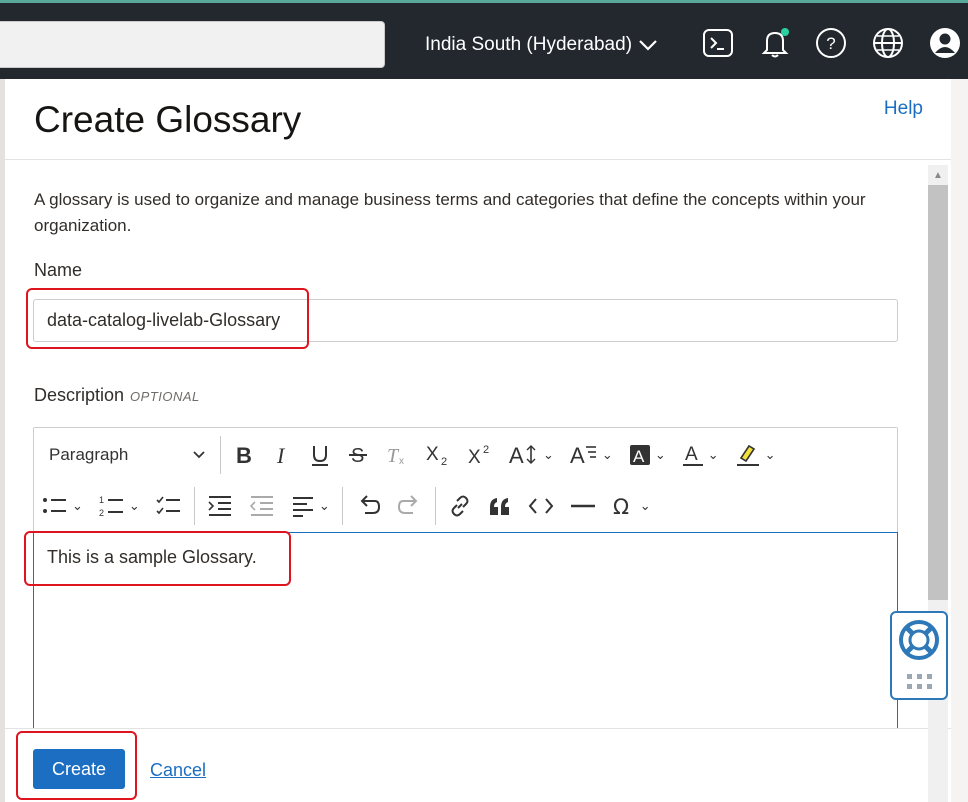  What do you see at coordinates (119, 506) in the screenshot?
I see `numbered-list-icon: 1 2 ⌄` at bounding box center [119, 506].